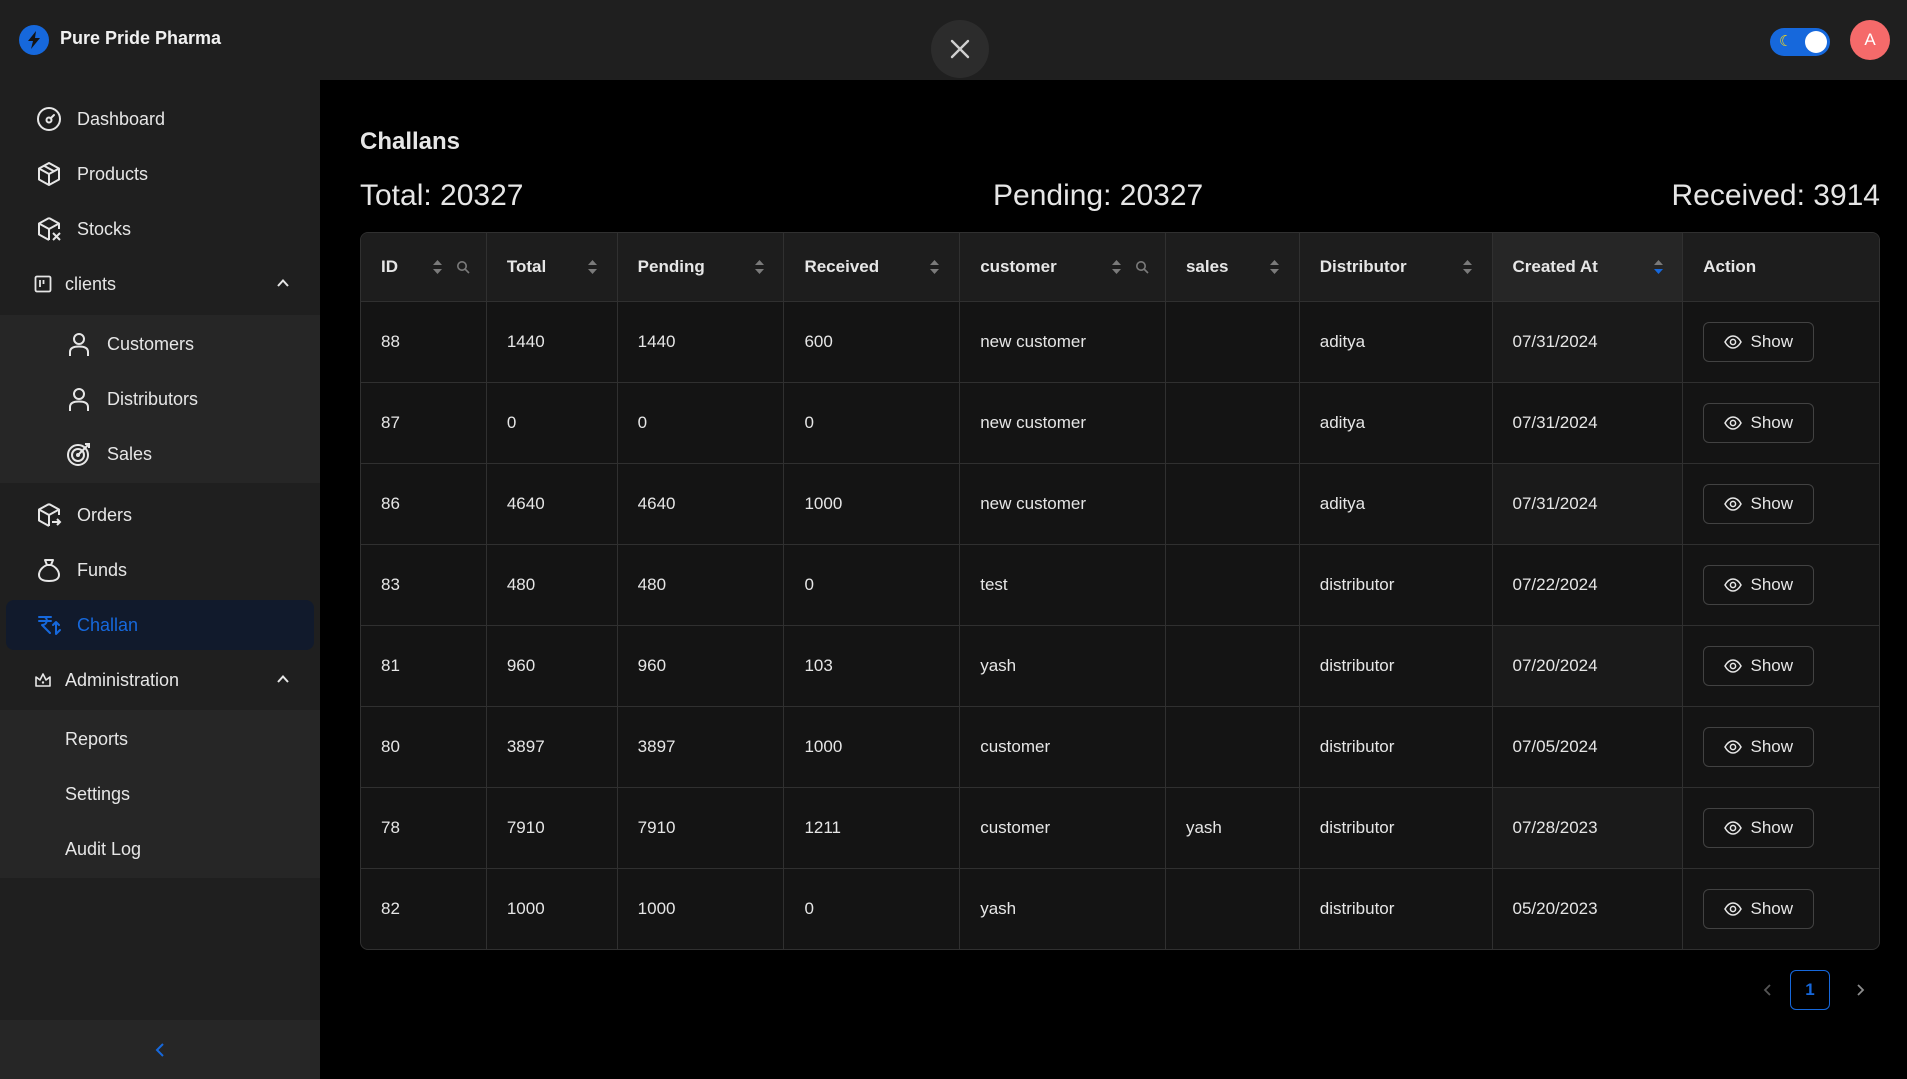 The image size is (1907, 1079). I want to click on pagination-prev-icon, so click(1768, 990).